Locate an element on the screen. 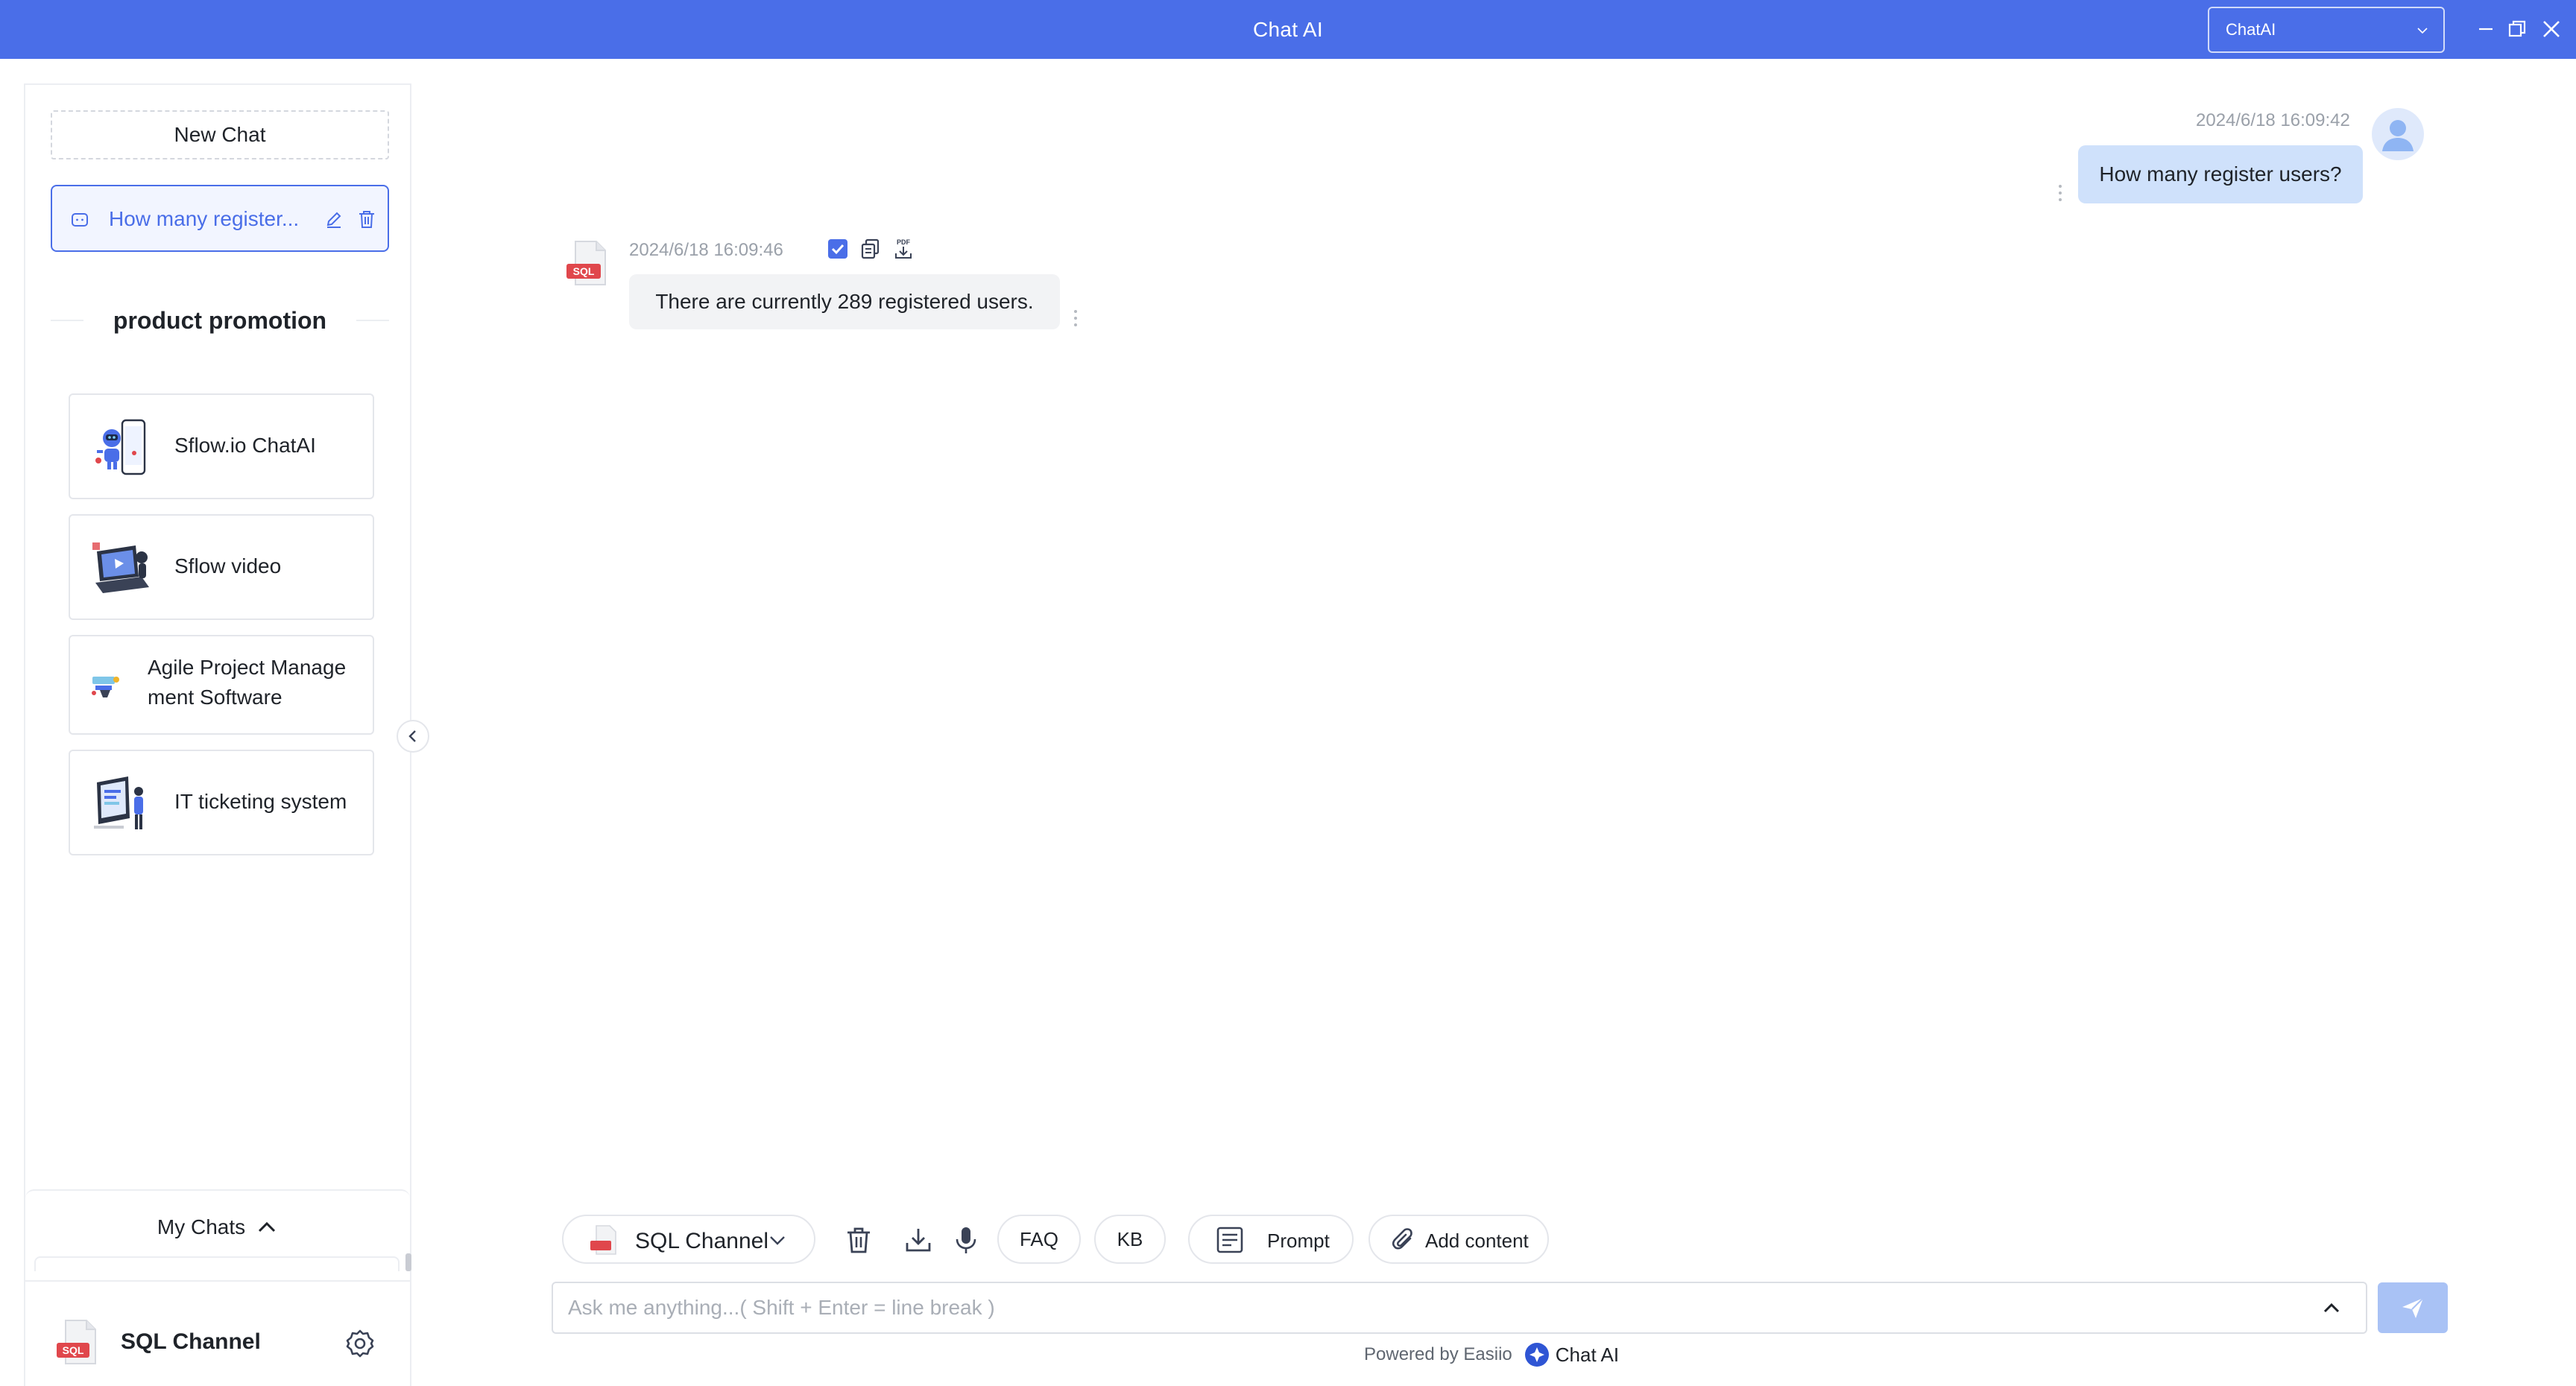 The image size is (2576, 1386). promo-label: IT ticketing system is located at coordinates (260, 801).